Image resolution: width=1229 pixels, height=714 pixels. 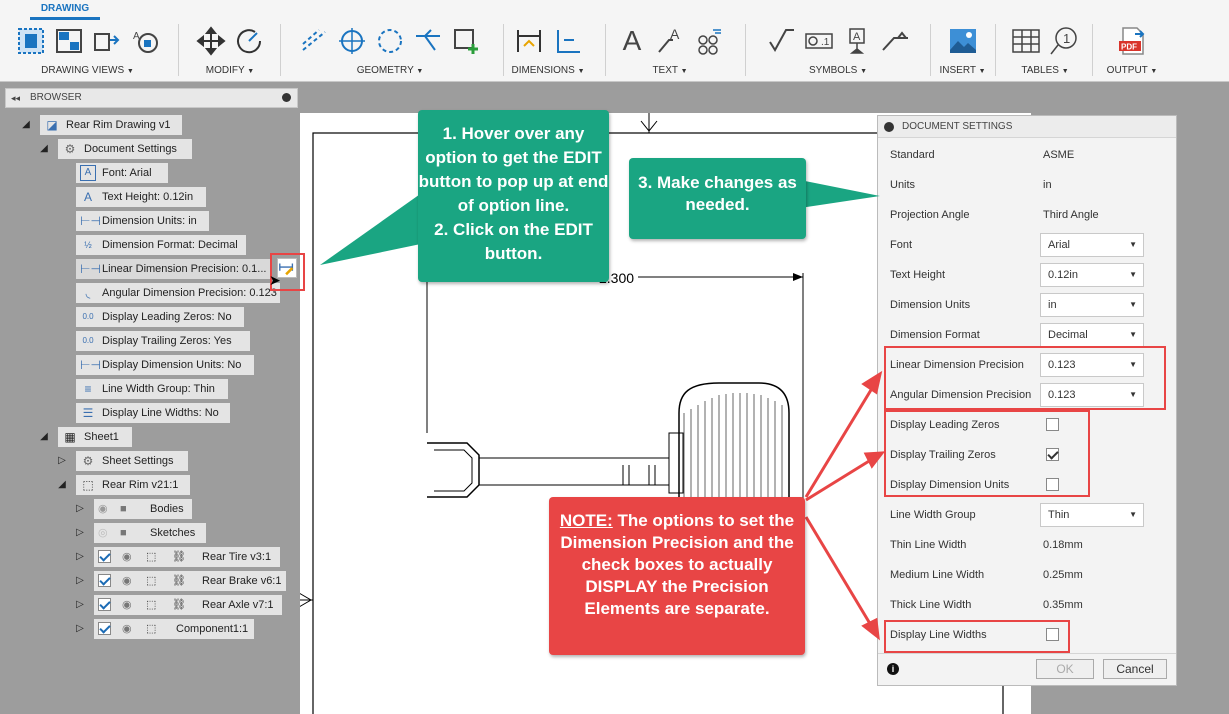 I want to click on setting-leading-zeros: 0.0 Display Leading Zeros: No, so click(x=160, y=317).